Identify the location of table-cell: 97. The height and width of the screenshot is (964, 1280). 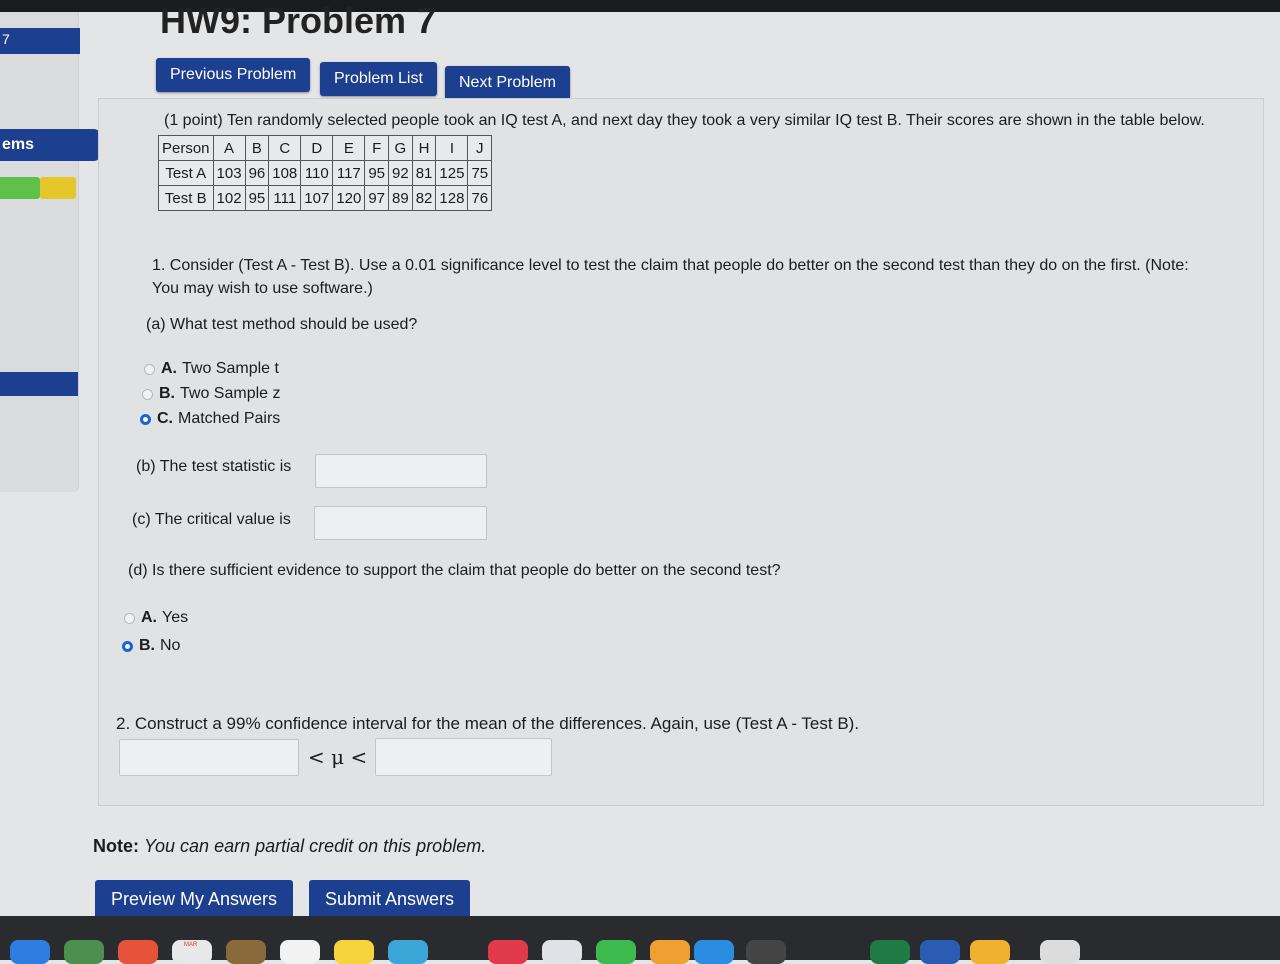
(377, 198).